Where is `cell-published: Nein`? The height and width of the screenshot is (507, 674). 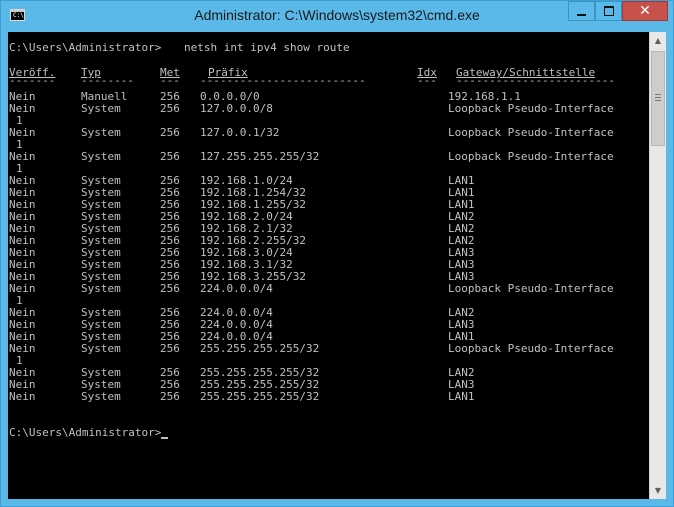
cell-published: Nein is located at coordinates (22, 396).